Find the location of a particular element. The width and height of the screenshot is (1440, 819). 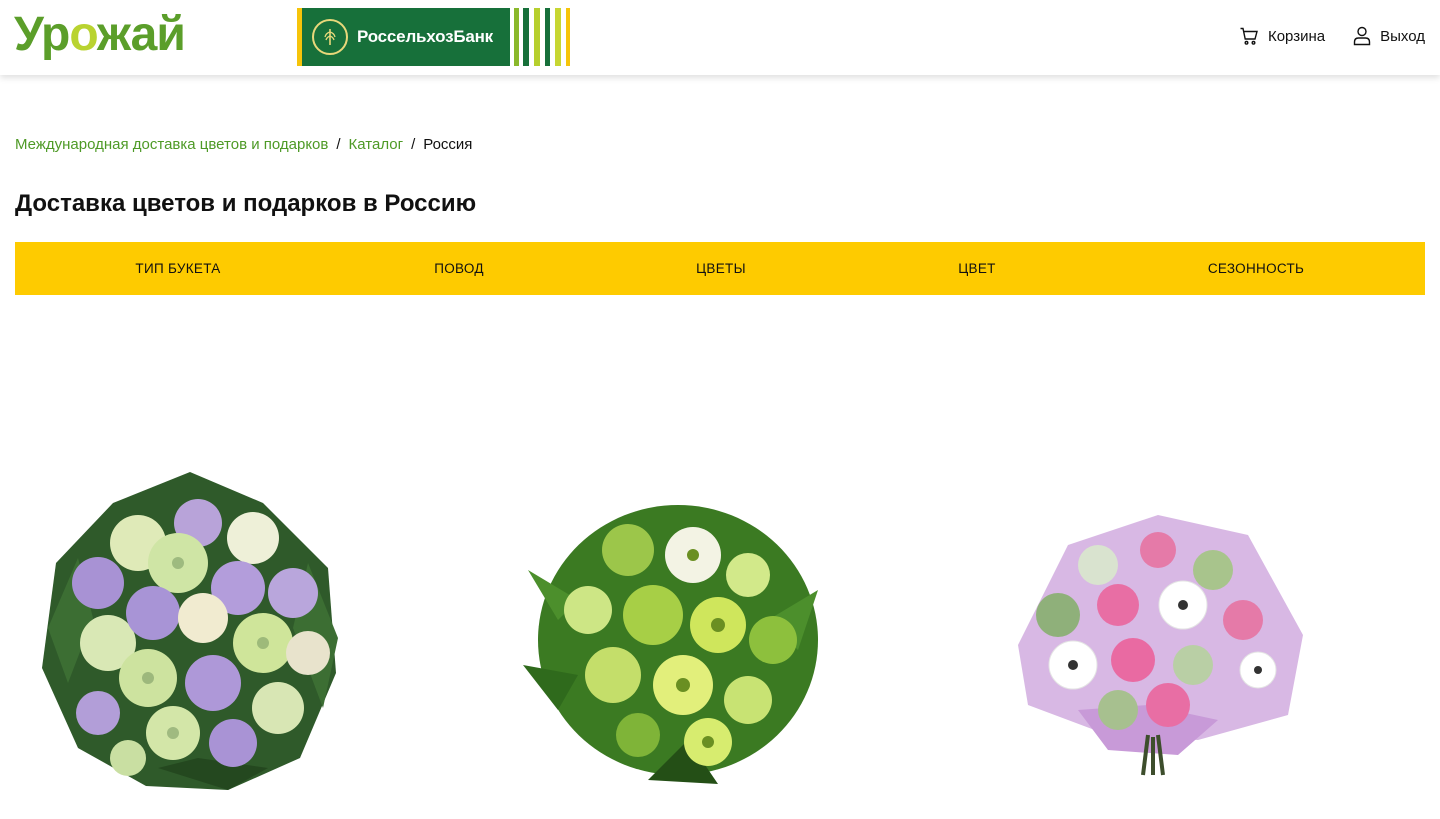

page-title: Доставка цветов и подарков в Россию is located at coordinates (246, 203).